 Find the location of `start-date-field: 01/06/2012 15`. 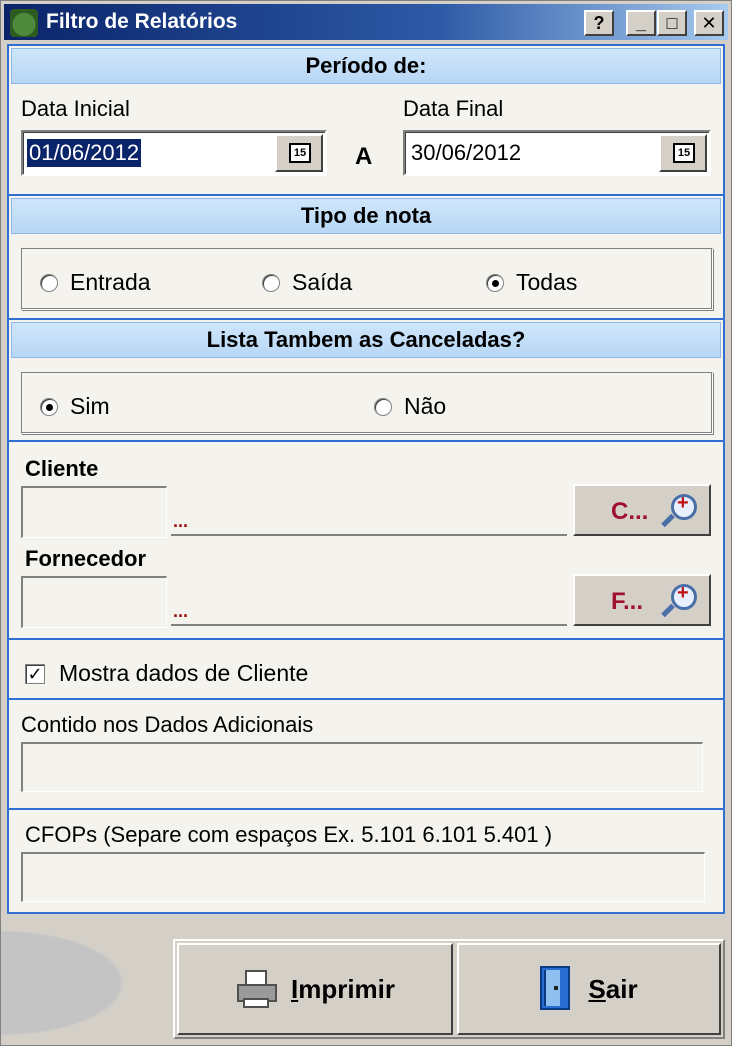

start-date-field: 01/06/2012 15 is located at coordinates (174, 153).